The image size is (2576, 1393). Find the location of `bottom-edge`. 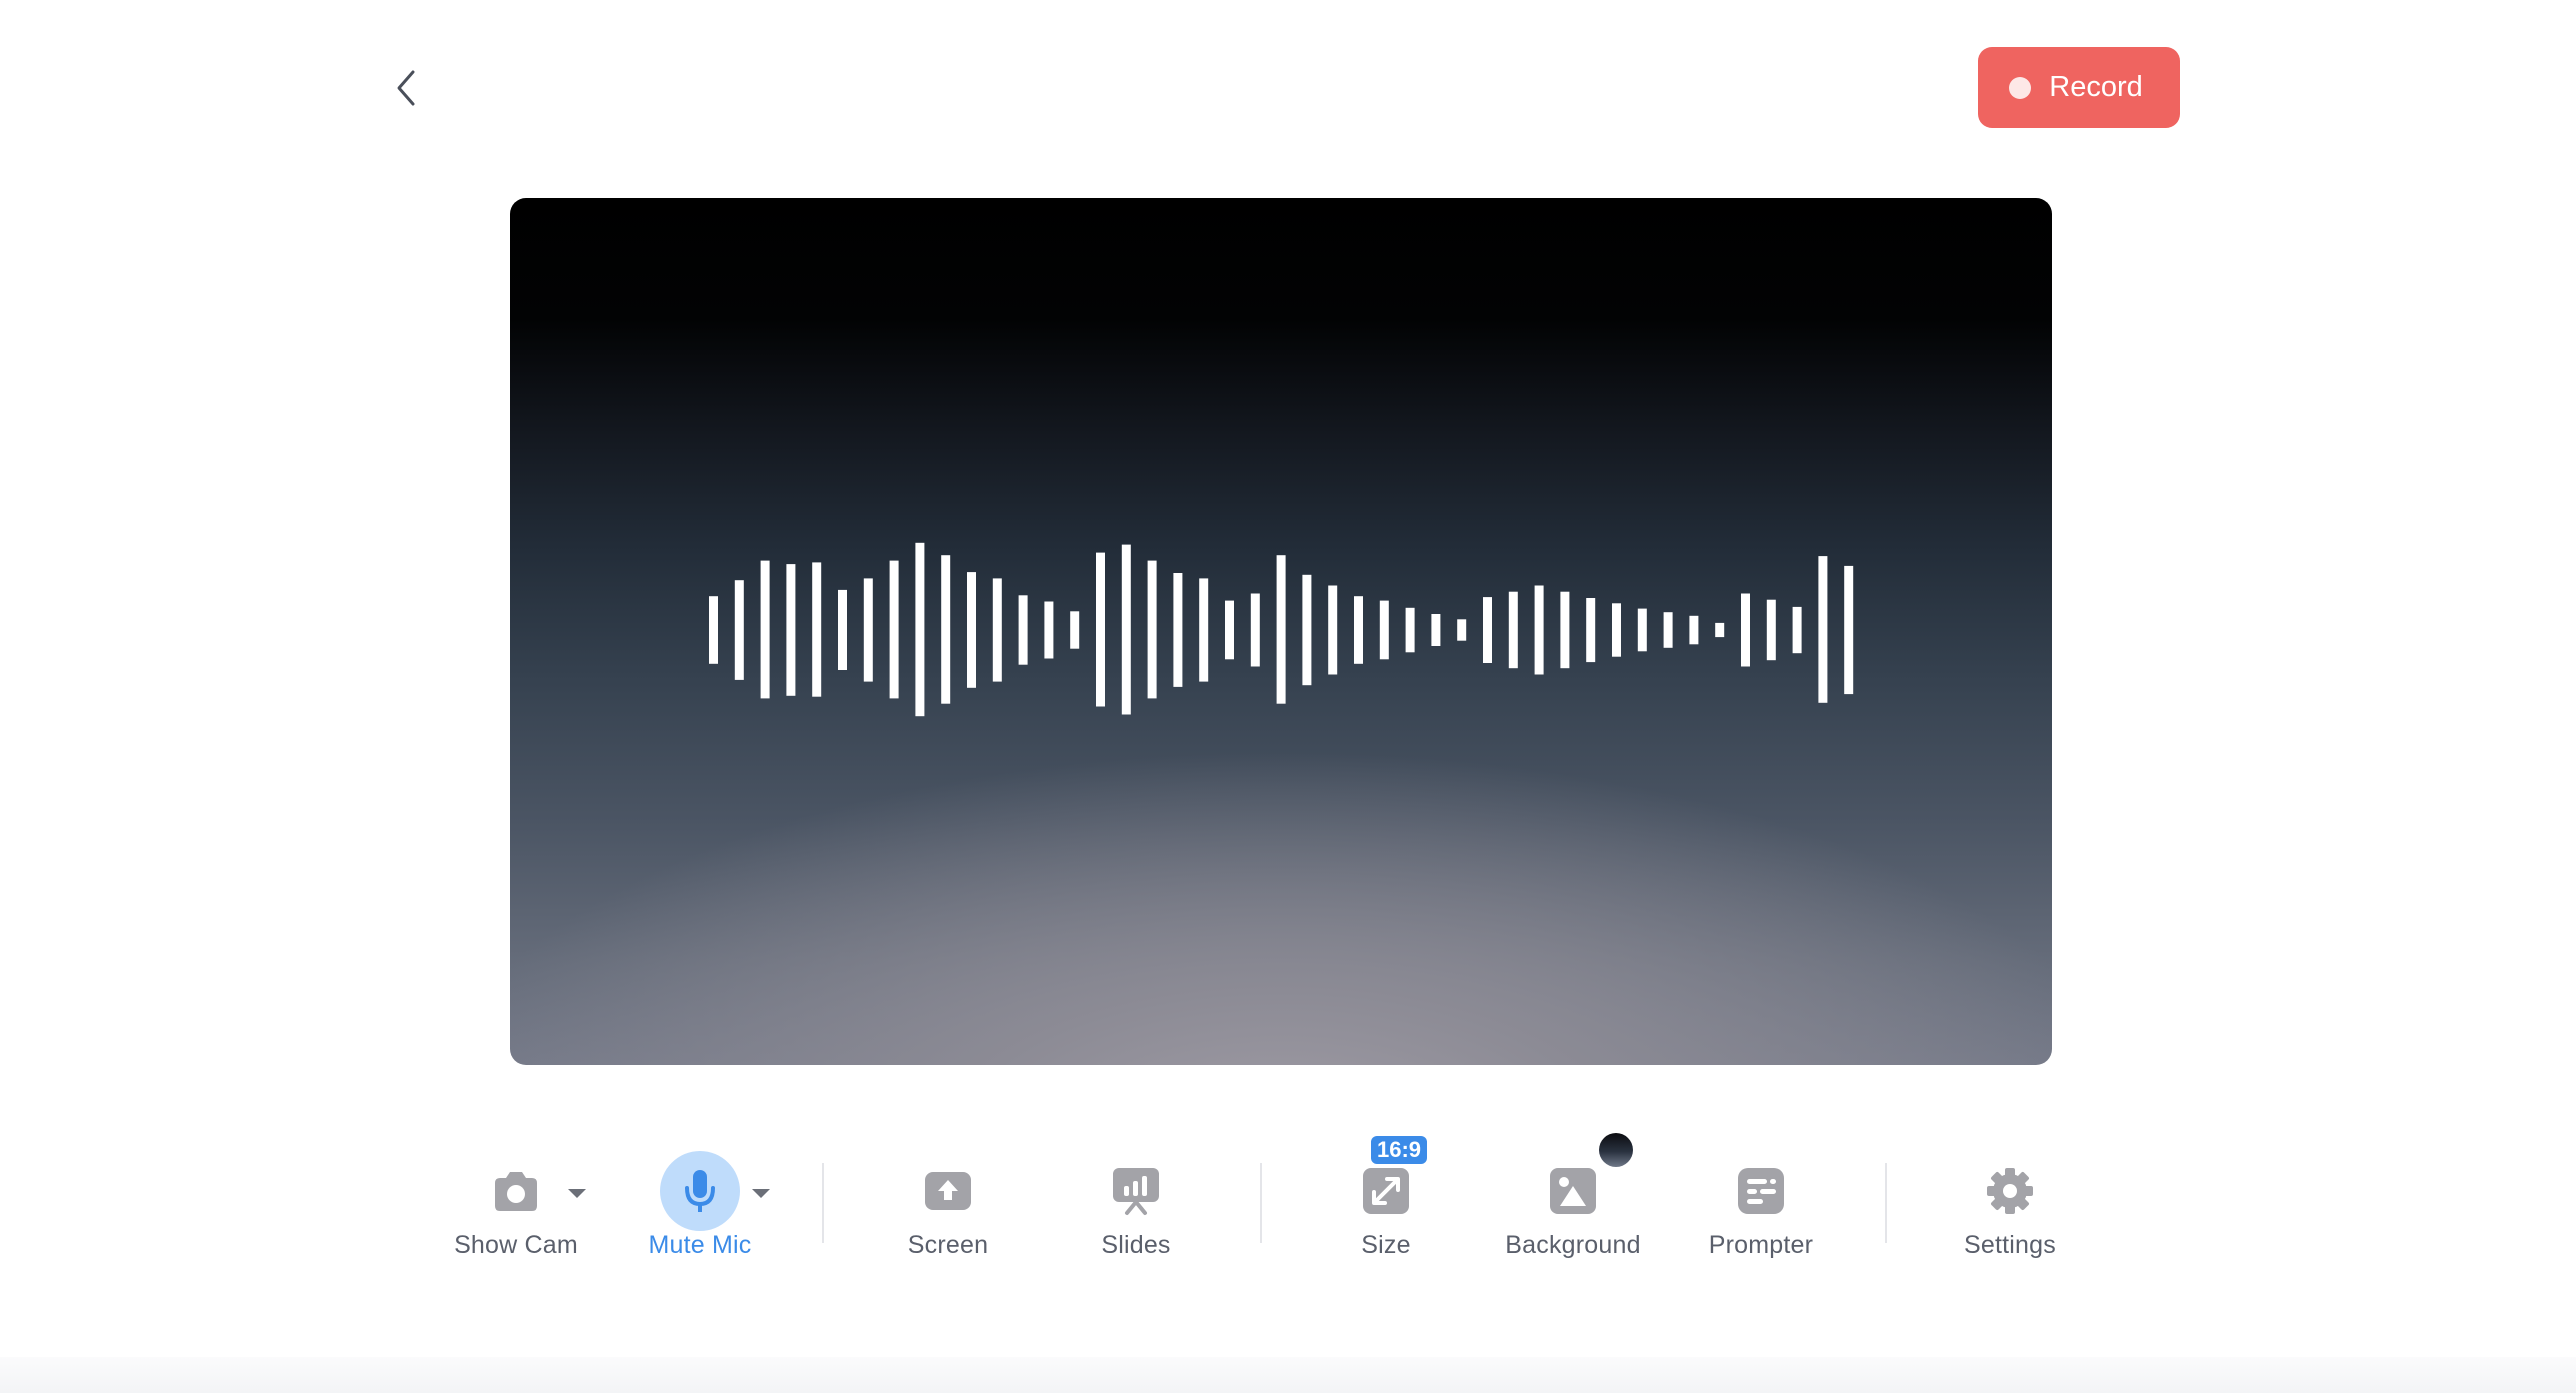

bottom-edge is located at coordinates (1288, 1375).